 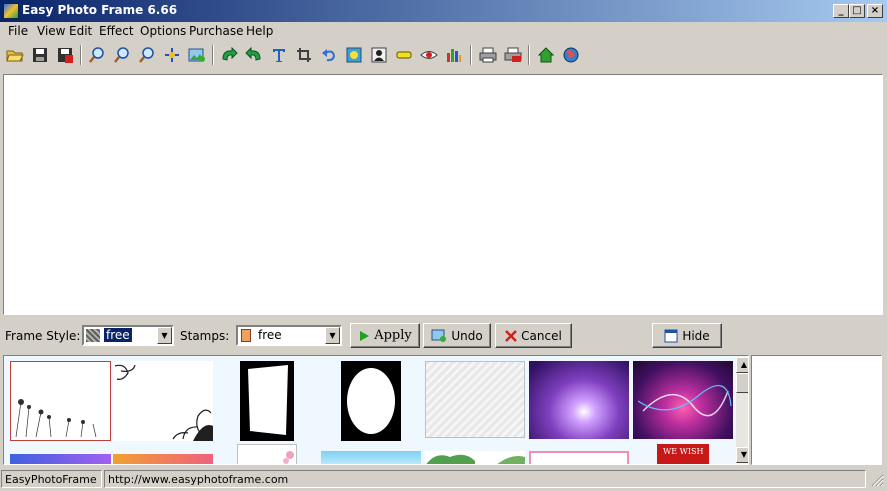 I want to click on web-icon, so click(x=571, y=55).